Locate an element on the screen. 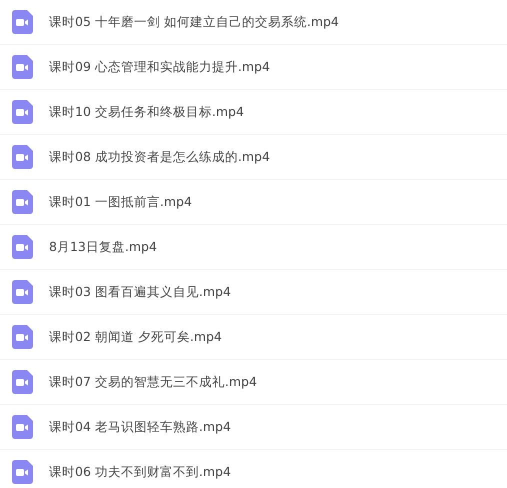 This screenshot has width=507, height=488. file-name: 课时01 一图抵前言.mp4 is located at coordinates (120, 202).